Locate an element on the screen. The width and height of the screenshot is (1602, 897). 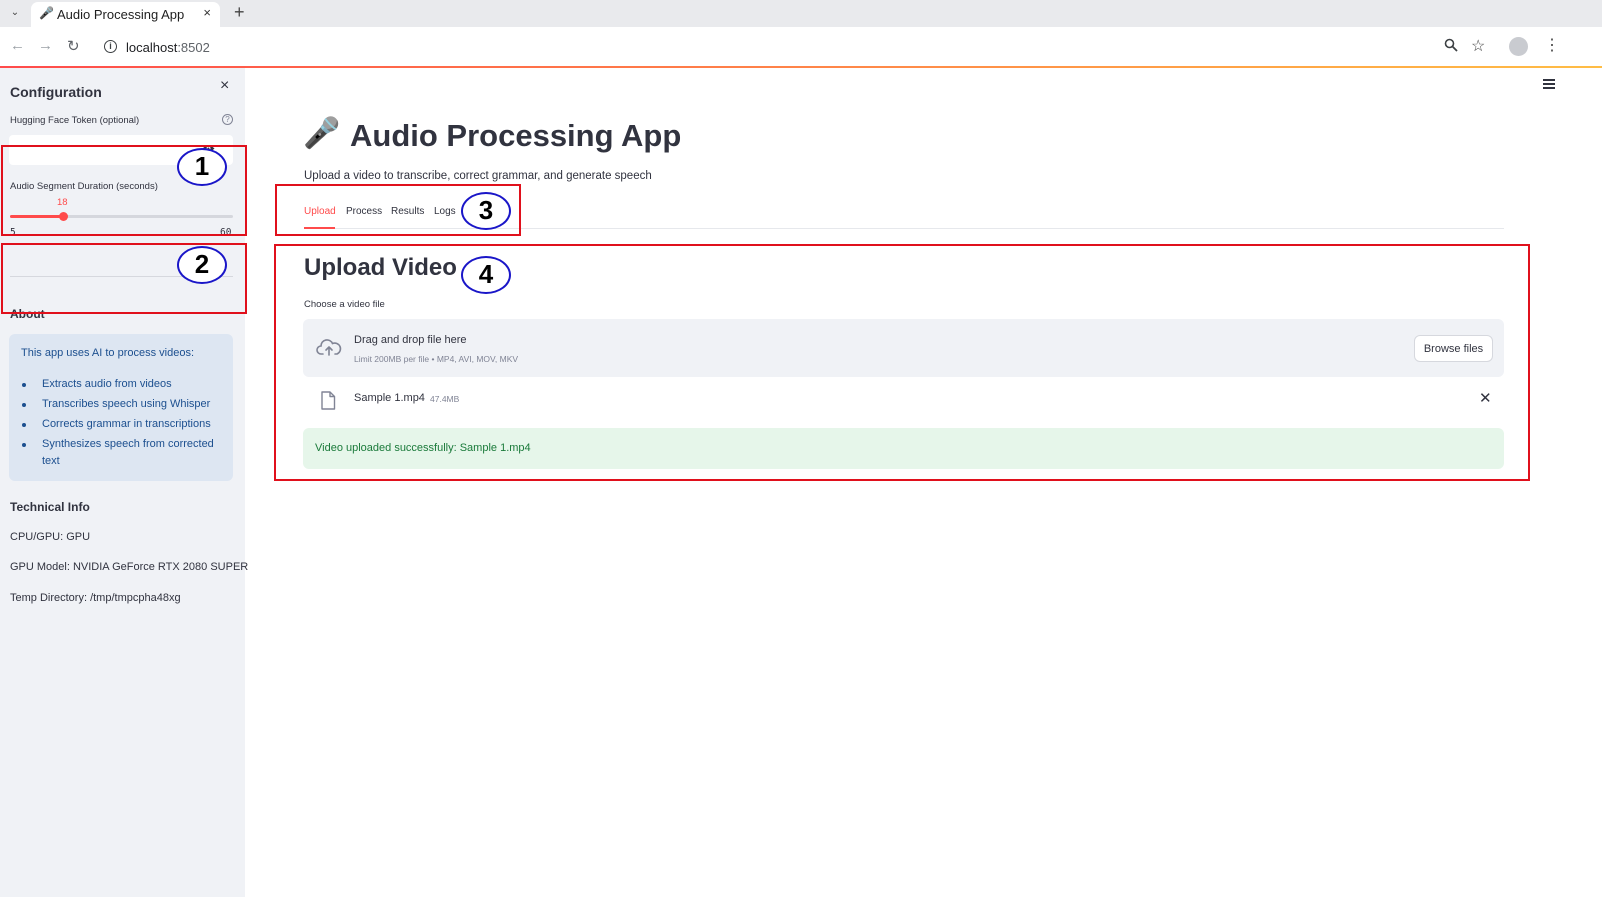
forward-arrow-icon: → is located at coordinates (45, 45).